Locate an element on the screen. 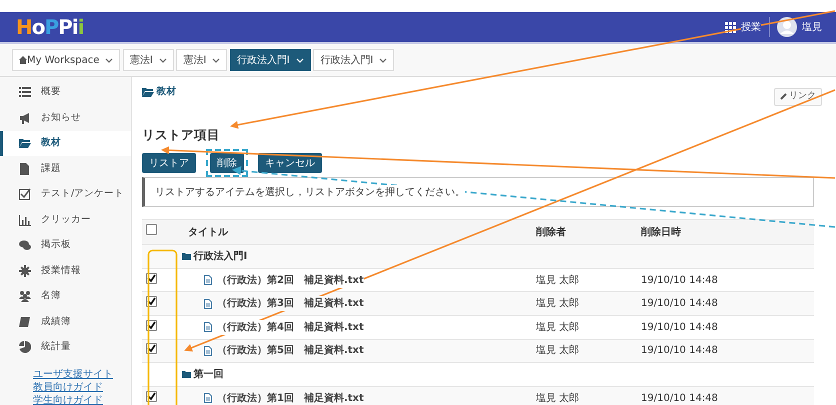 The height and width of the screenshot is (405, 836). gear-icon is located at coordinates (25, 270).